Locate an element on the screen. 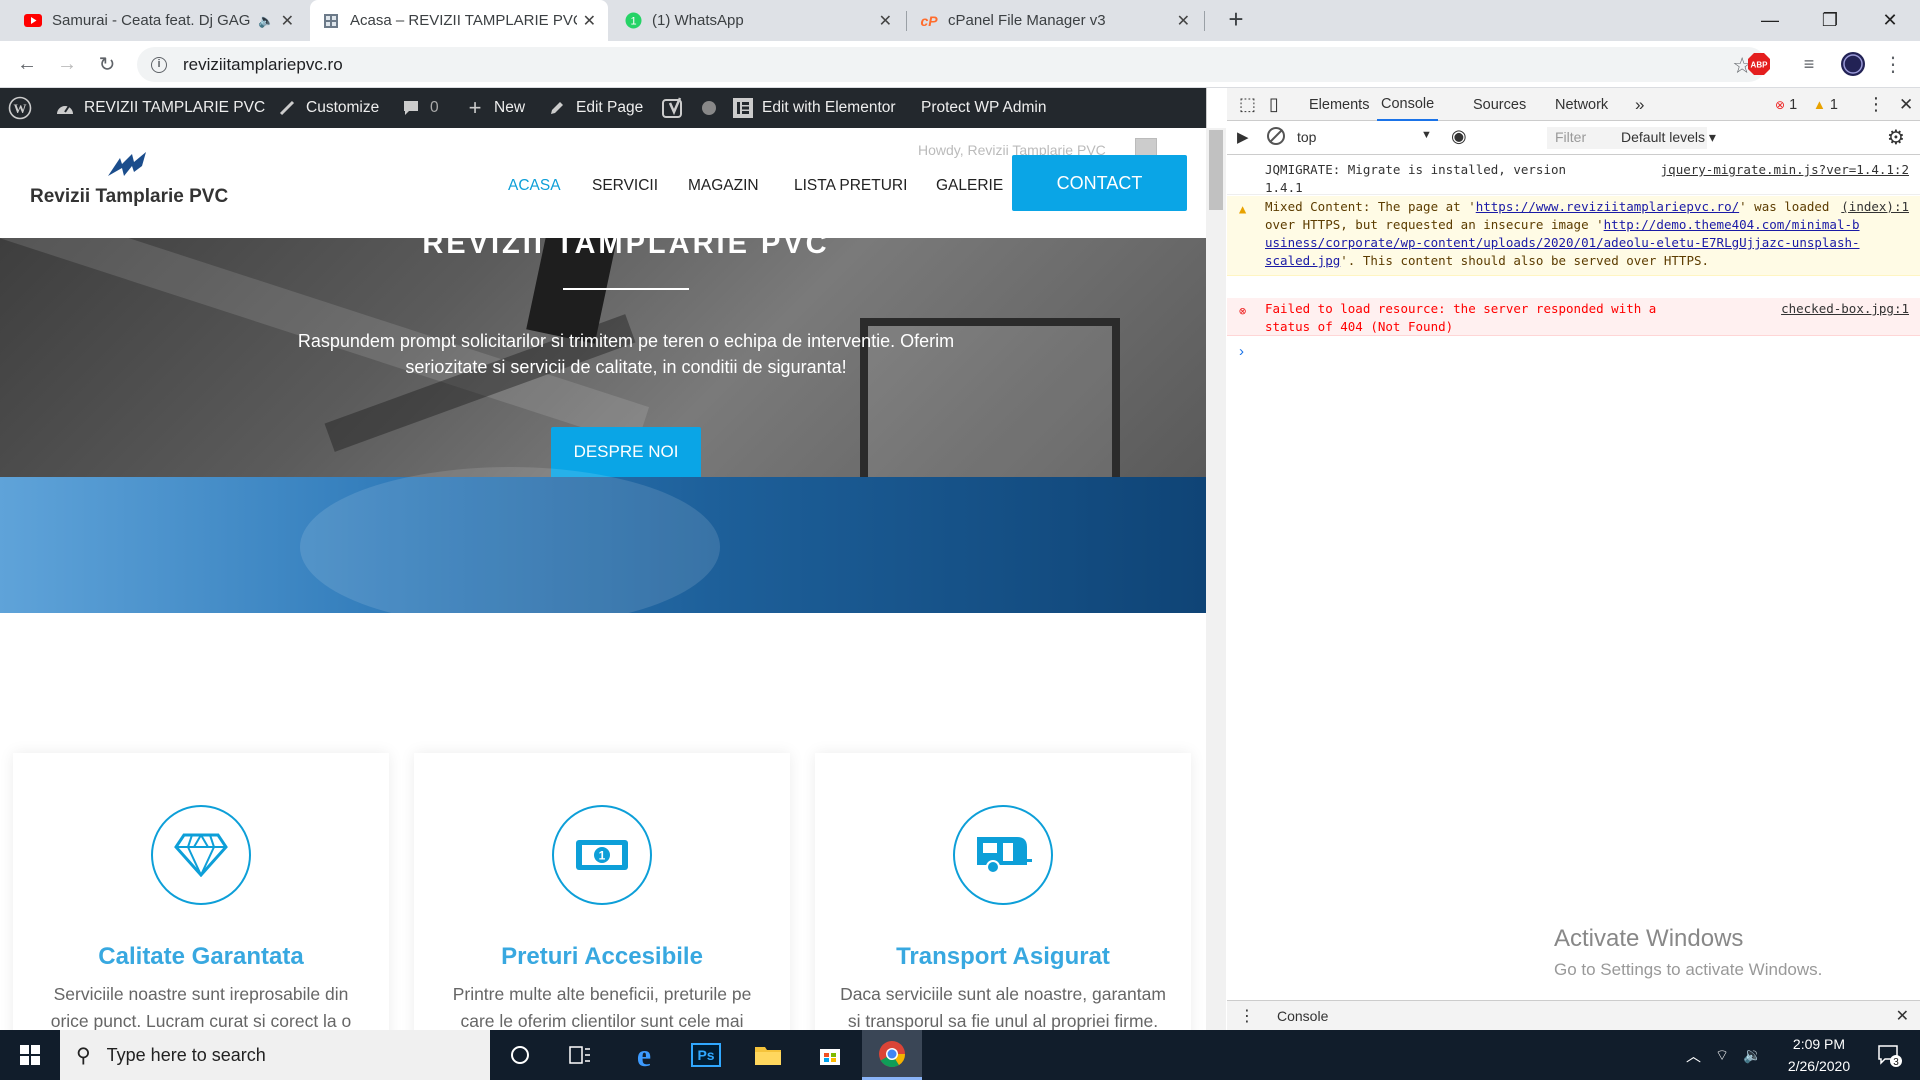  warning-counter: ▲ 1 is located at coordinates (1825, 104).